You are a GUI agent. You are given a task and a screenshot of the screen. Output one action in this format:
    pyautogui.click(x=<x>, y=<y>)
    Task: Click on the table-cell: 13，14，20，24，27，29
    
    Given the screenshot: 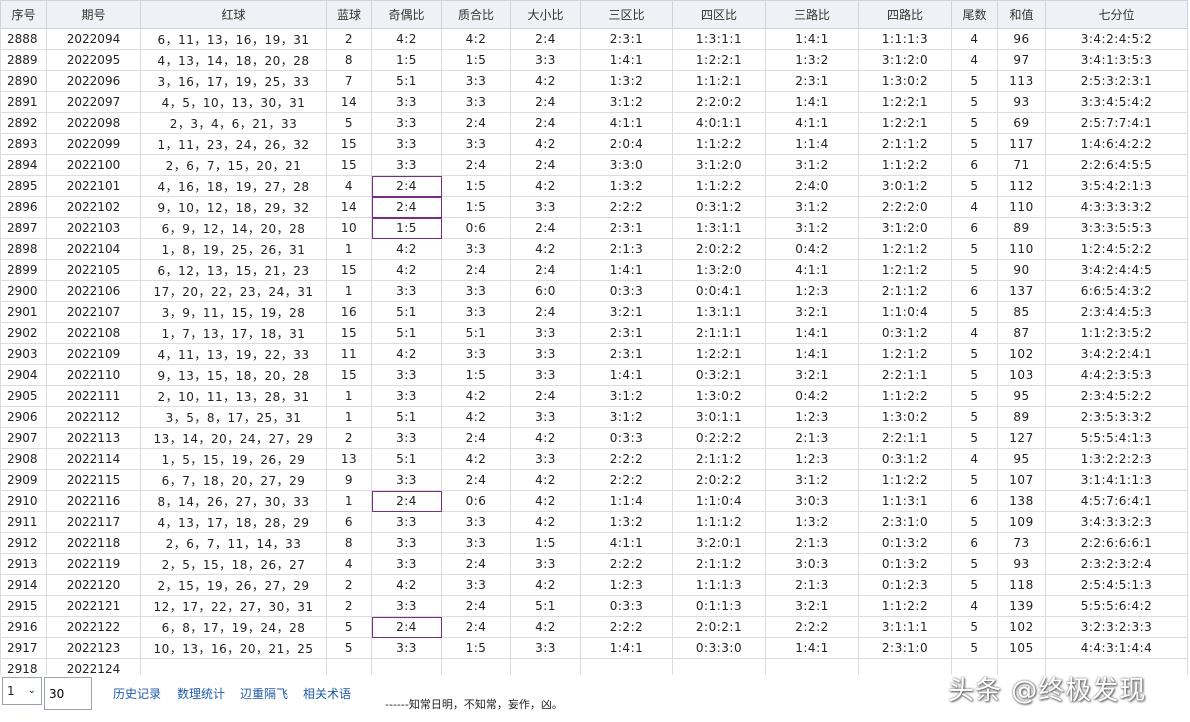 What is the action you would take?
    pyautogui.click(x=233, y=438)
    